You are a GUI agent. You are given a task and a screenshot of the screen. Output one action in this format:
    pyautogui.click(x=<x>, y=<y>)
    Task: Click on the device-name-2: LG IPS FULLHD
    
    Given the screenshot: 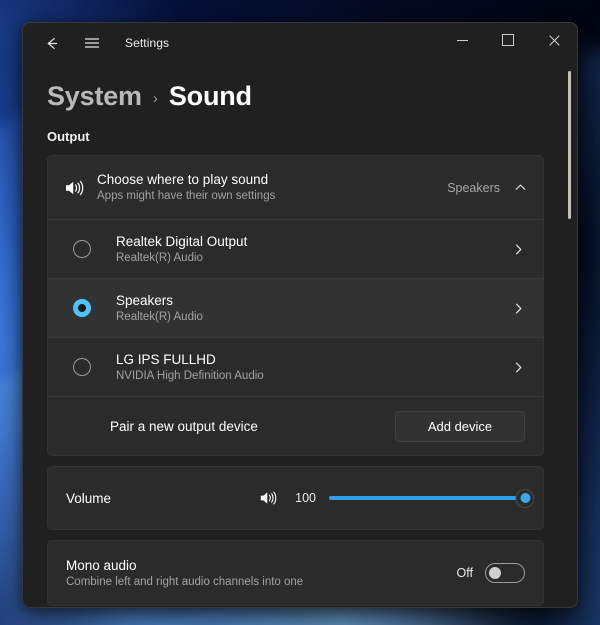 What is the action you would take?
    pyautogui.click(x=166, y=359)
    